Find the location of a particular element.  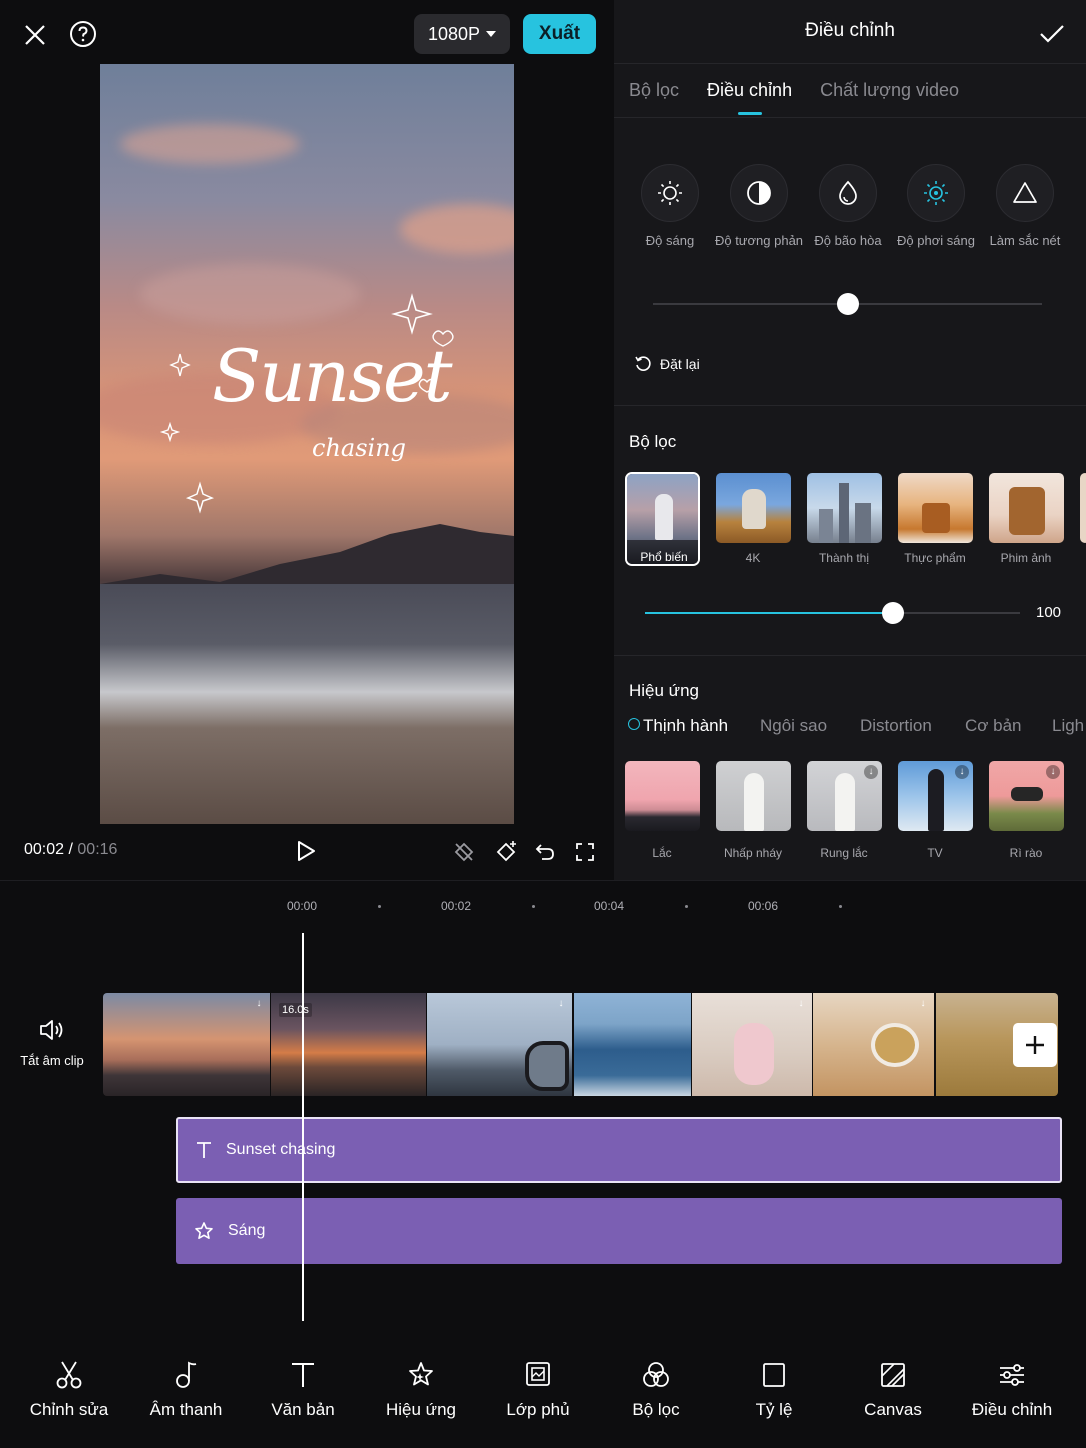

filter-strength-value: 100 is located at coordinates (1049, 612).